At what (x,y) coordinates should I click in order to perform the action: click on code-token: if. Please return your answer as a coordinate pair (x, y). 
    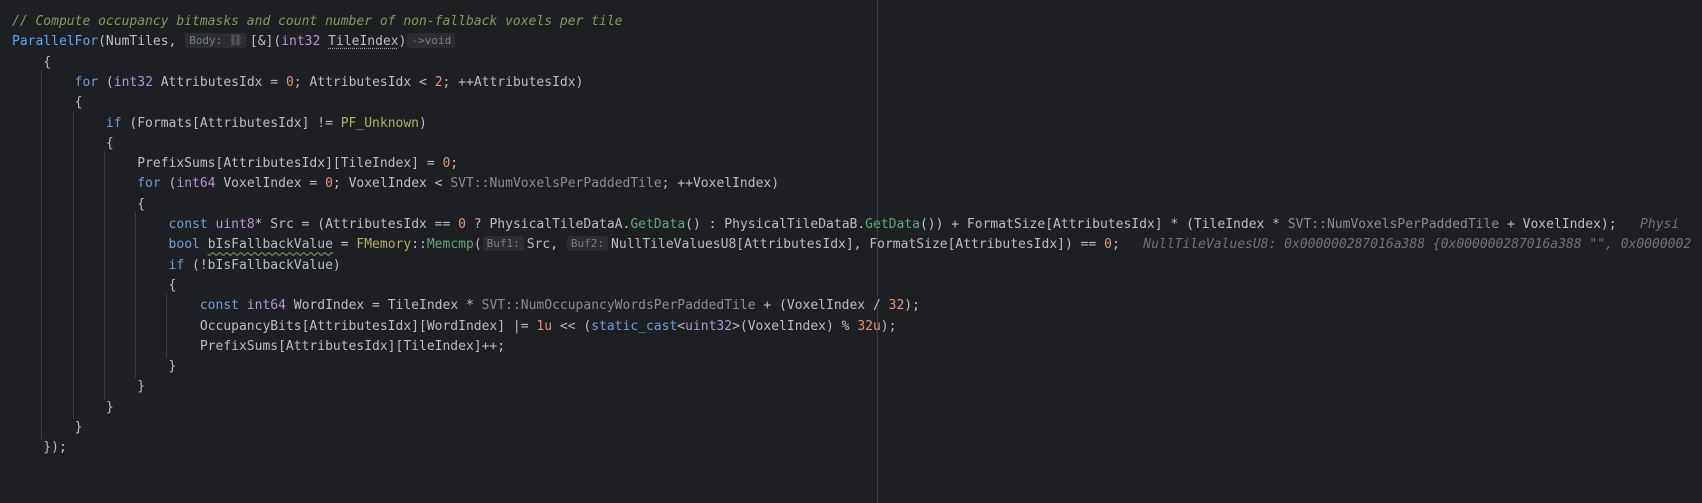
    Looking at the image, I should click on (176, 265).